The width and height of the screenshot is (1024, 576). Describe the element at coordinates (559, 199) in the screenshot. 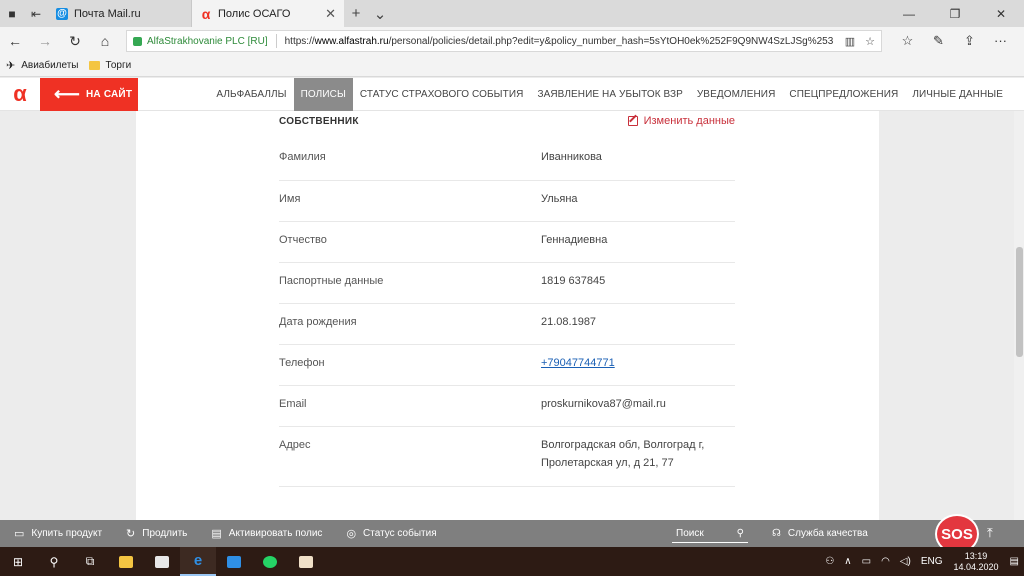

I see `field-value: Ульяна` at that location.